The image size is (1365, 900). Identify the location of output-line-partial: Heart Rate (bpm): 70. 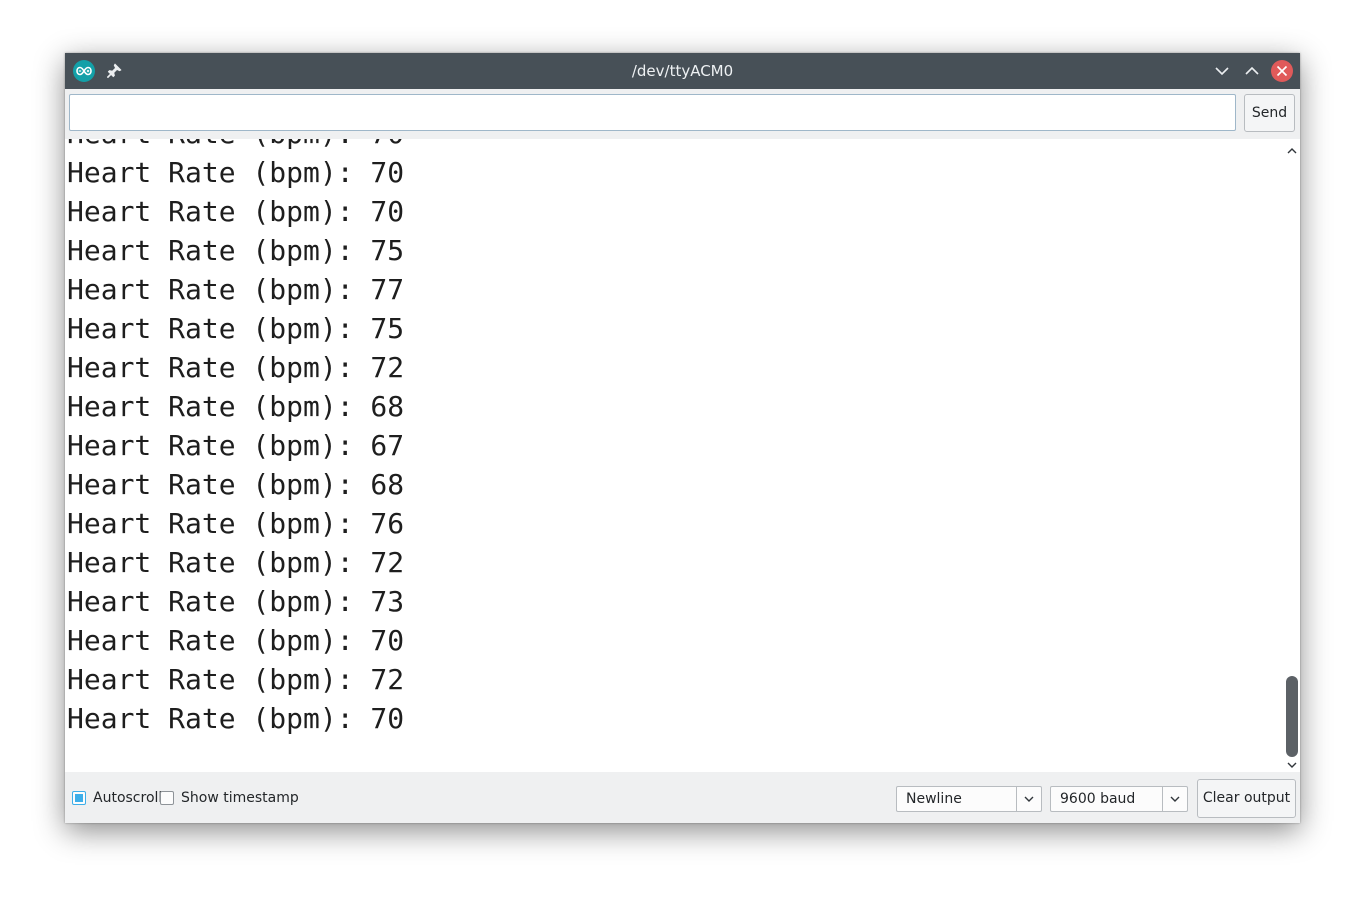
(235, 146).